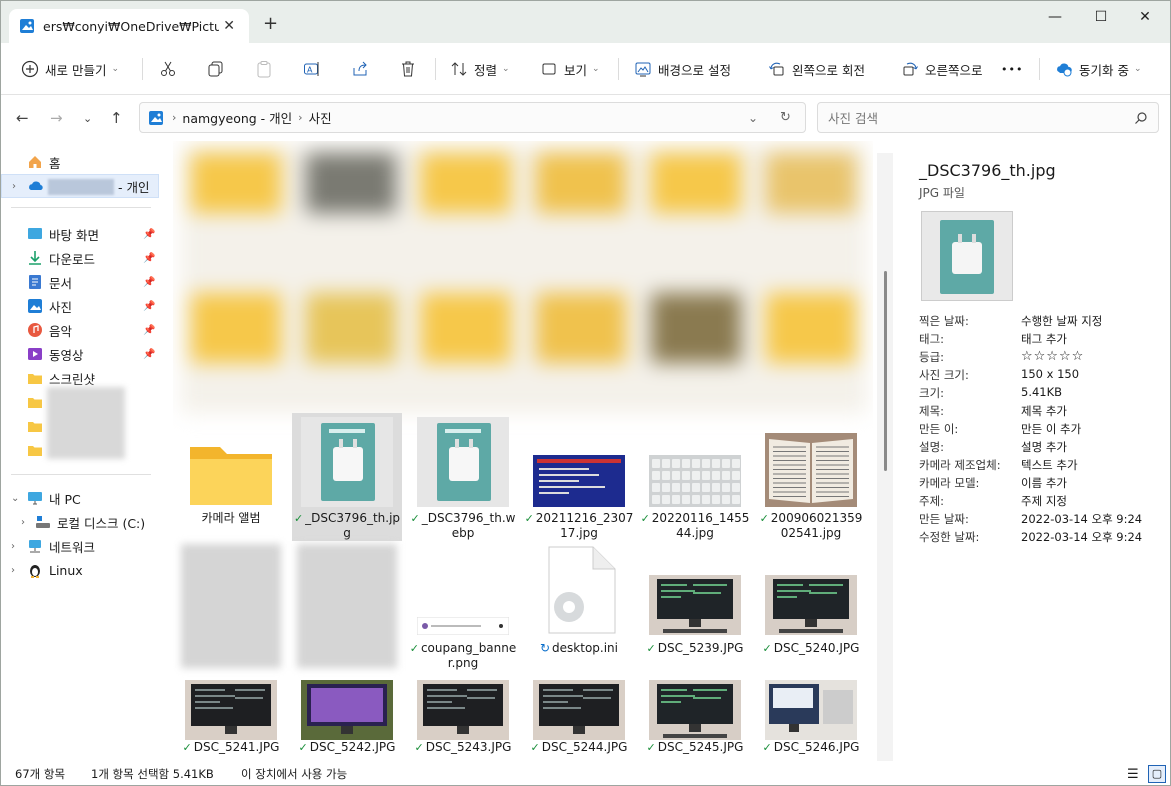  I want to click on sort-label: 정렬, so click(486, 70).